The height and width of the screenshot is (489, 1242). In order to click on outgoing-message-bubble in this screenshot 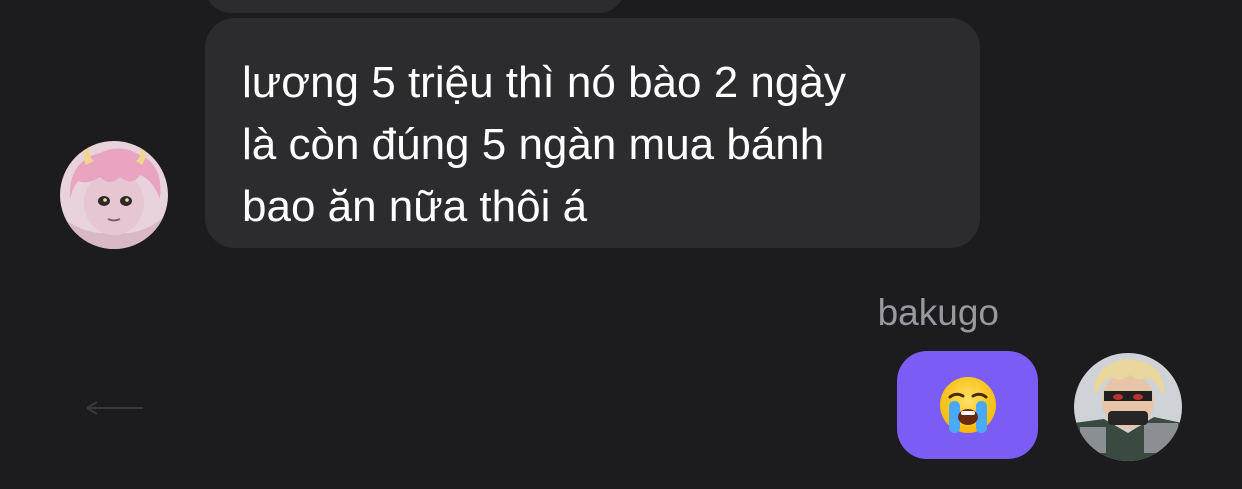, I will do `click(967, 405)`.